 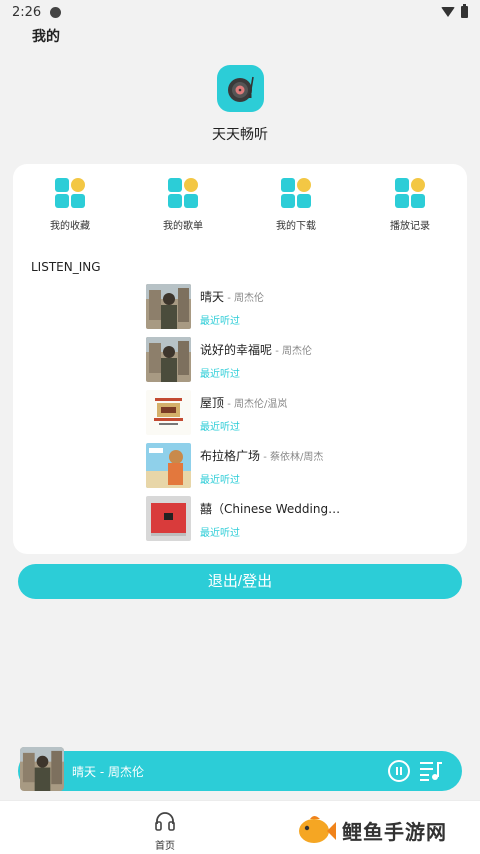 I want to click on tab-home: 首页, so click(x=165, y=831).